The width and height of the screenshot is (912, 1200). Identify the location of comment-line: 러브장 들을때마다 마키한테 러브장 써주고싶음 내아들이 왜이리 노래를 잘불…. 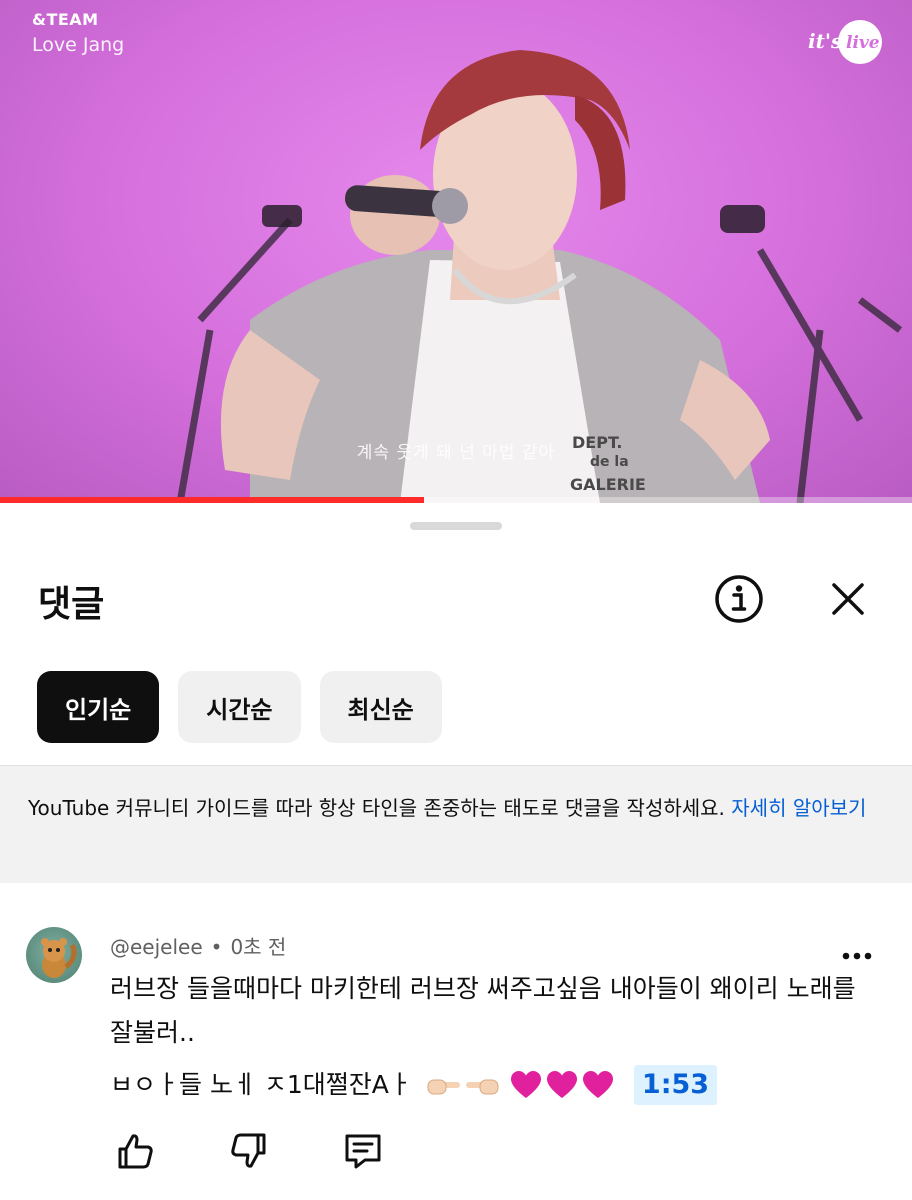
(483, 1010).